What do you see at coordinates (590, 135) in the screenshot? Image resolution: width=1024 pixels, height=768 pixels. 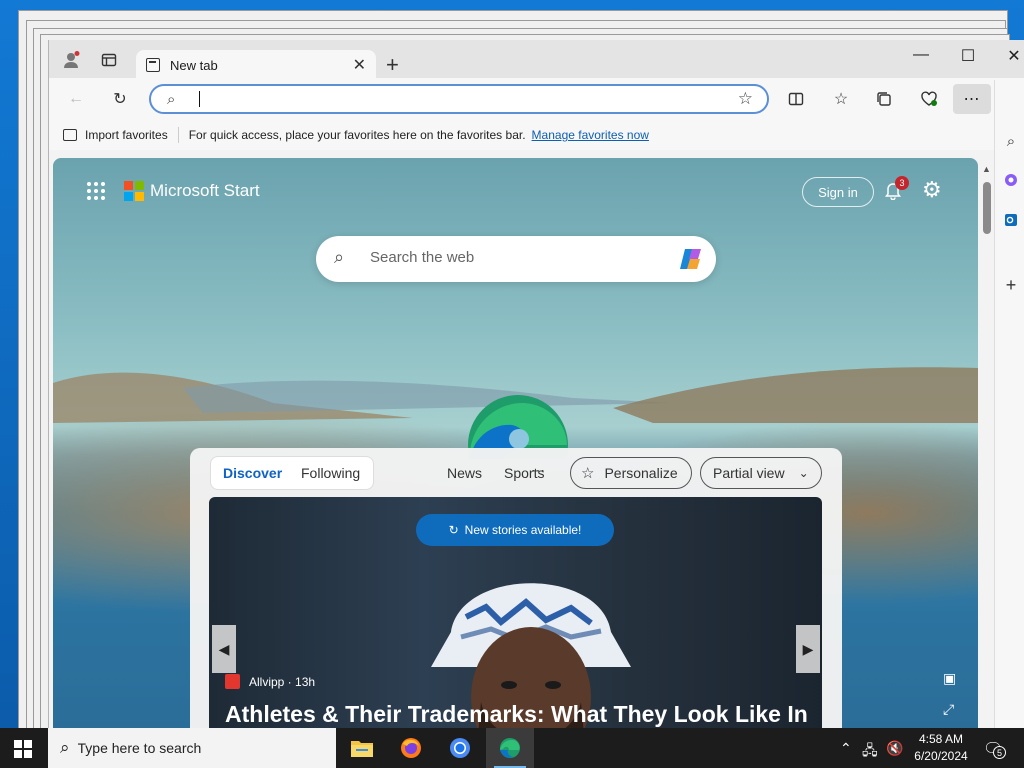 I see `manage-favorites-link: Manage favorites now` at bounding box center [590, 135].